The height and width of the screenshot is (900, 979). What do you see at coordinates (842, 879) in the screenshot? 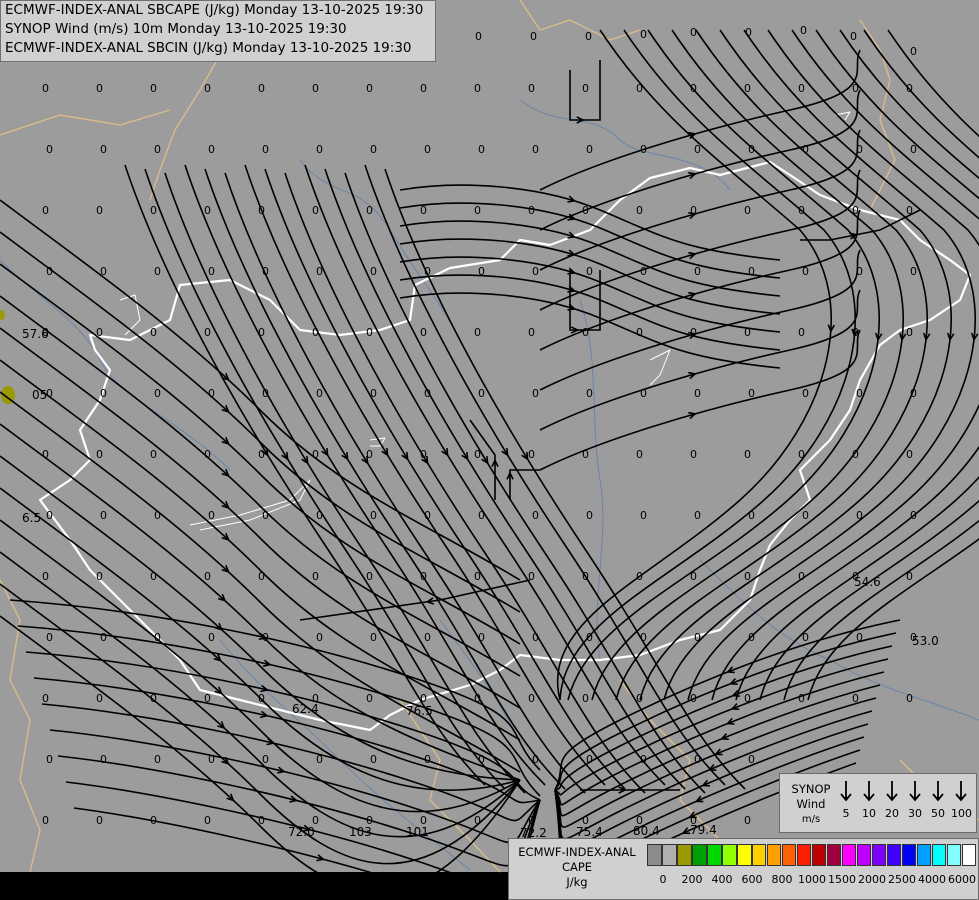
I see `cape-tick-label: 1500` at bounding box center [842, 879].